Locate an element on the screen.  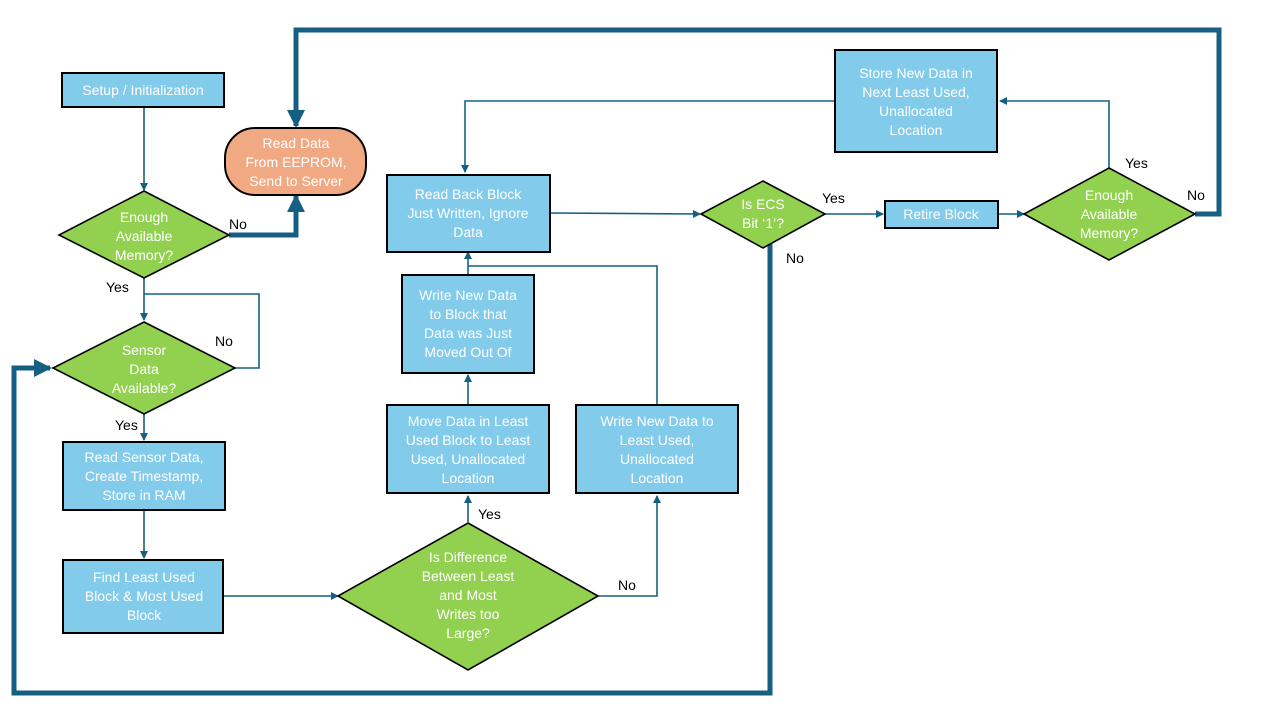
node-text-line: Next Least Used, is located at coordinates (915, 92).